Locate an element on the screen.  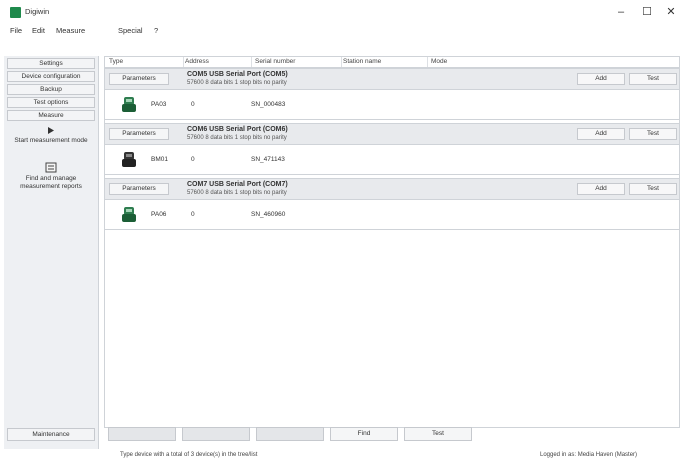
start-measurement-button: Start measurement mode is located at coordinates (51, 141).